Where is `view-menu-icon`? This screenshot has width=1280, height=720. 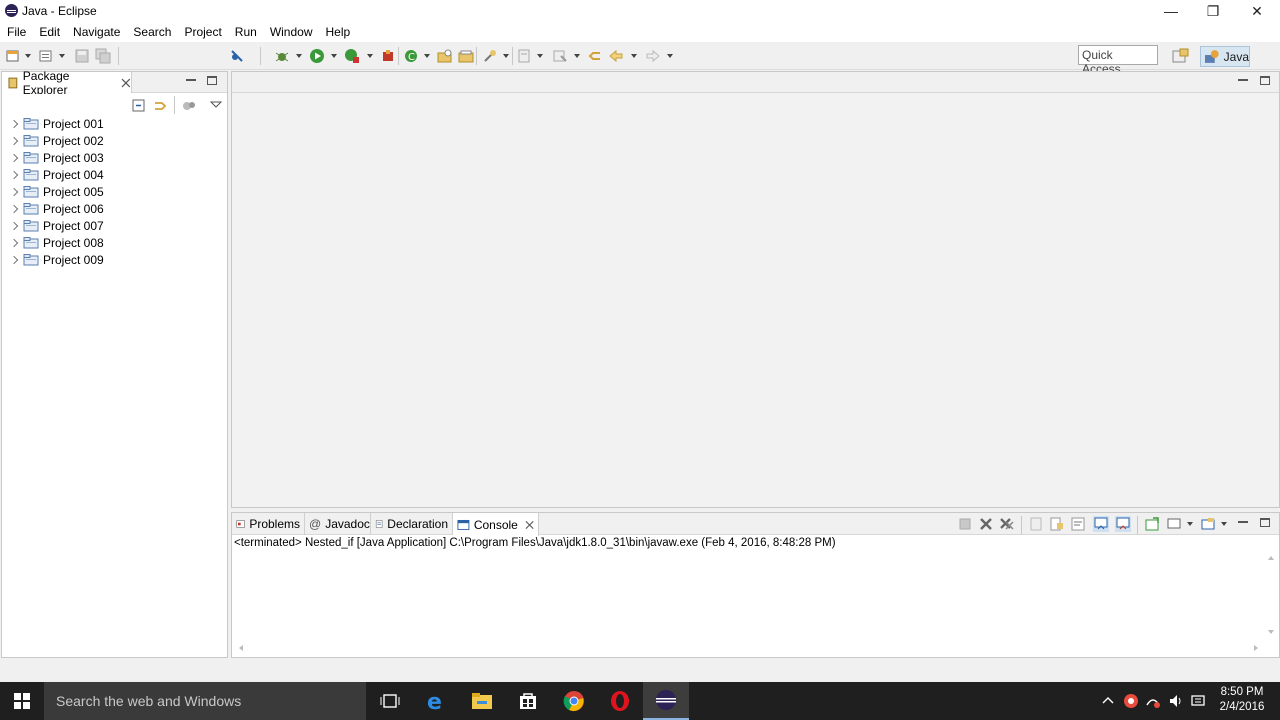
view-menu-icon is located at coordinates (216, 105).